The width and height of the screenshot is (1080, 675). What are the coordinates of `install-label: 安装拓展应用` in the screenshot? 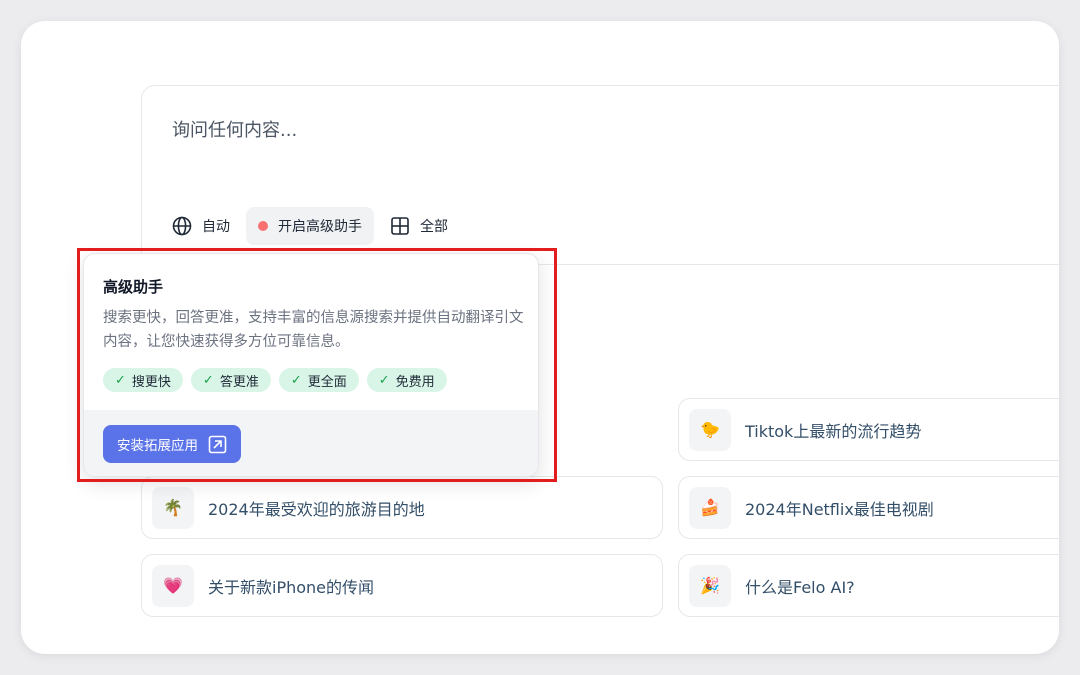 It's located at (157, 446).